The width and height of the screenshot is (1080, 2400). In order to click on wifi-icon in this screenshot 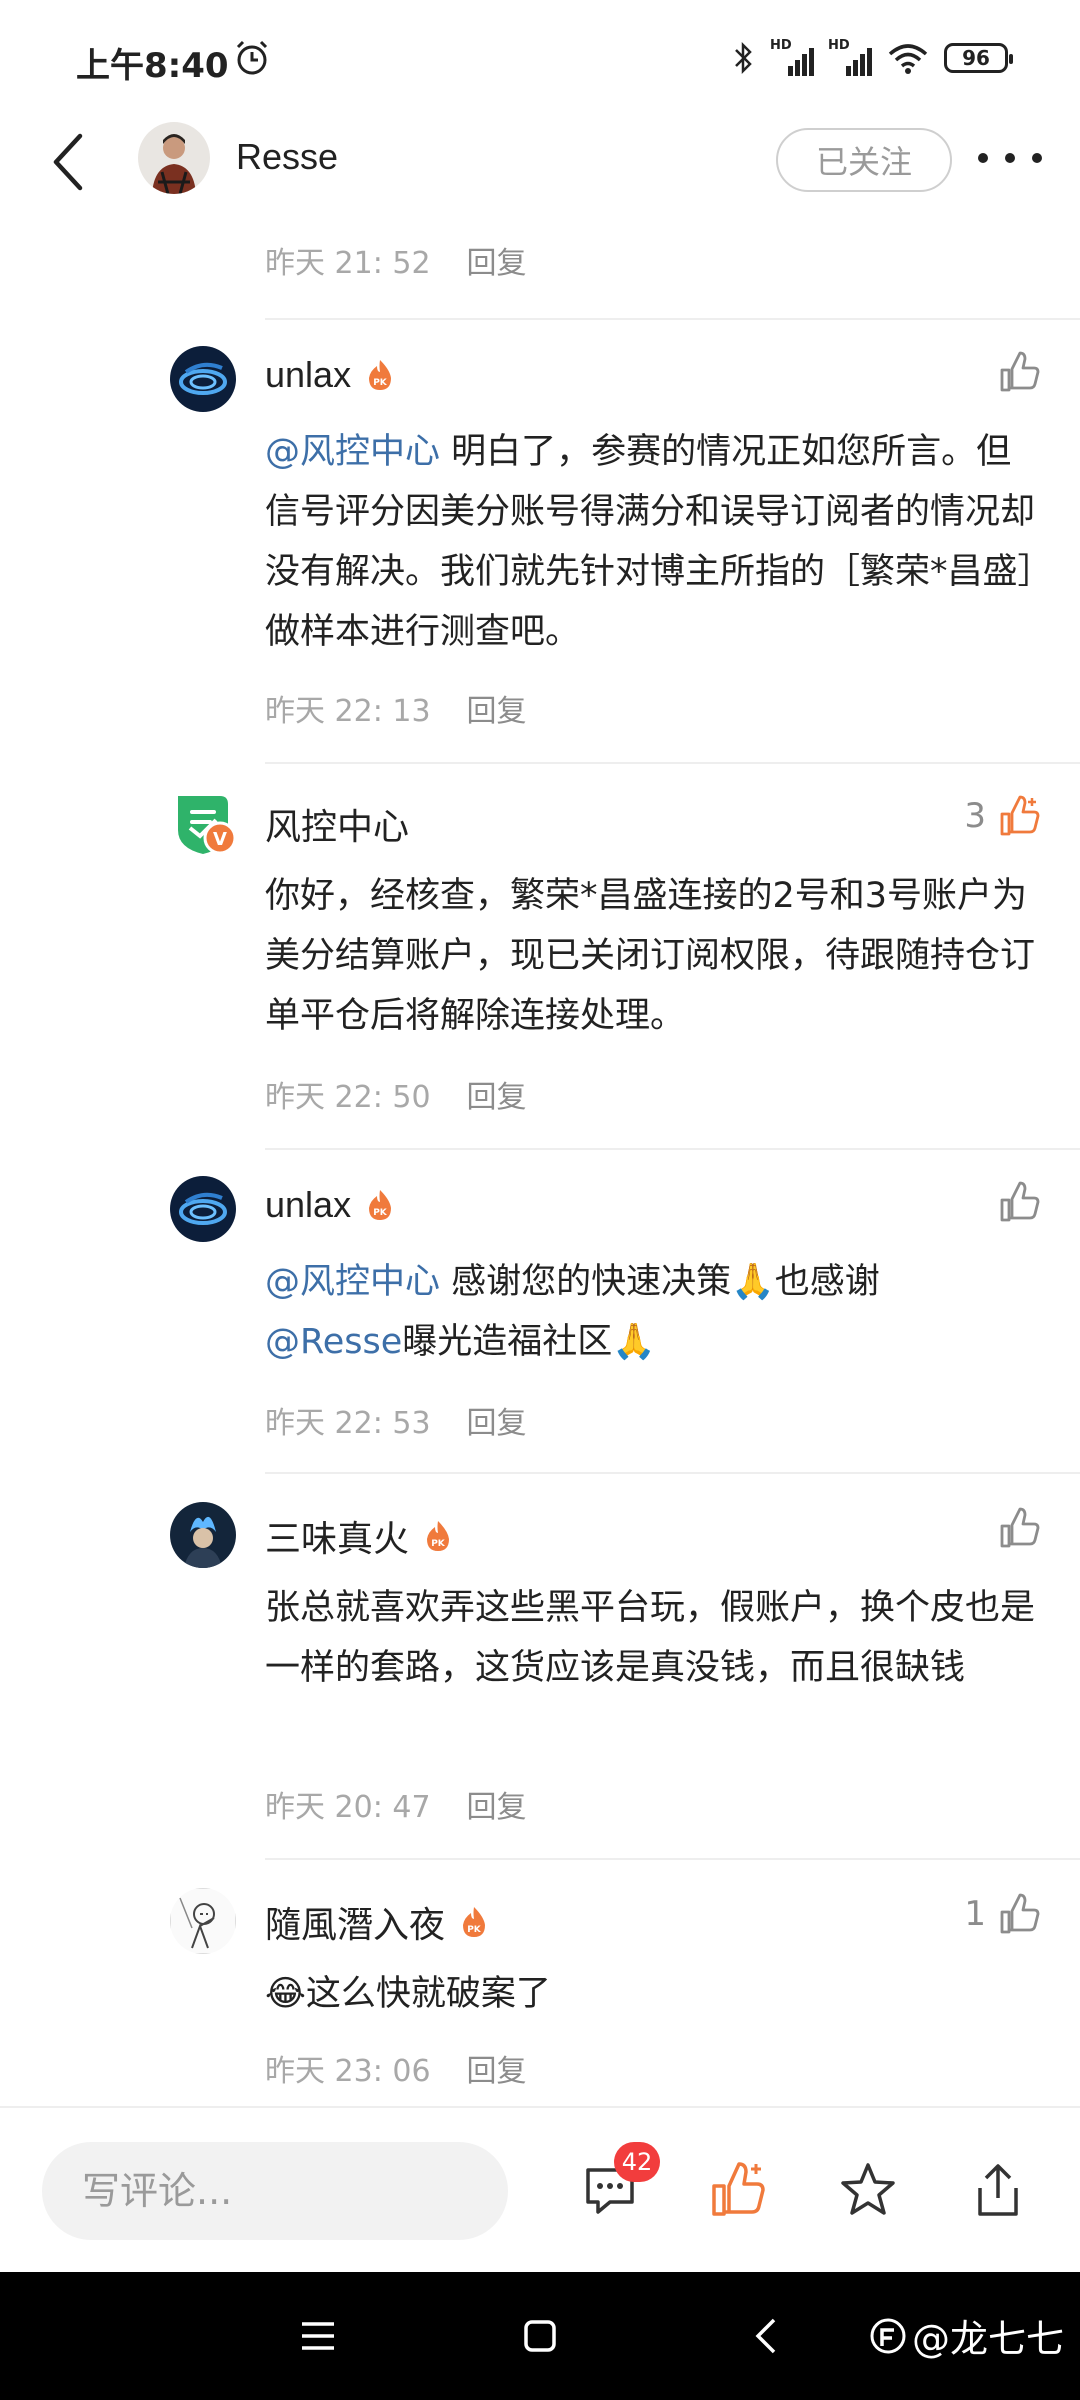, I will do `click(908, 59)`.